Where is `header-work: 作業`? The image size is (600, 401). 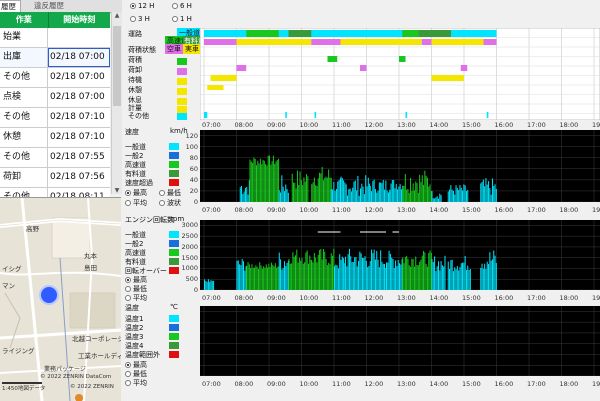 header-work: 作業 is located at coordinates (24, 20).